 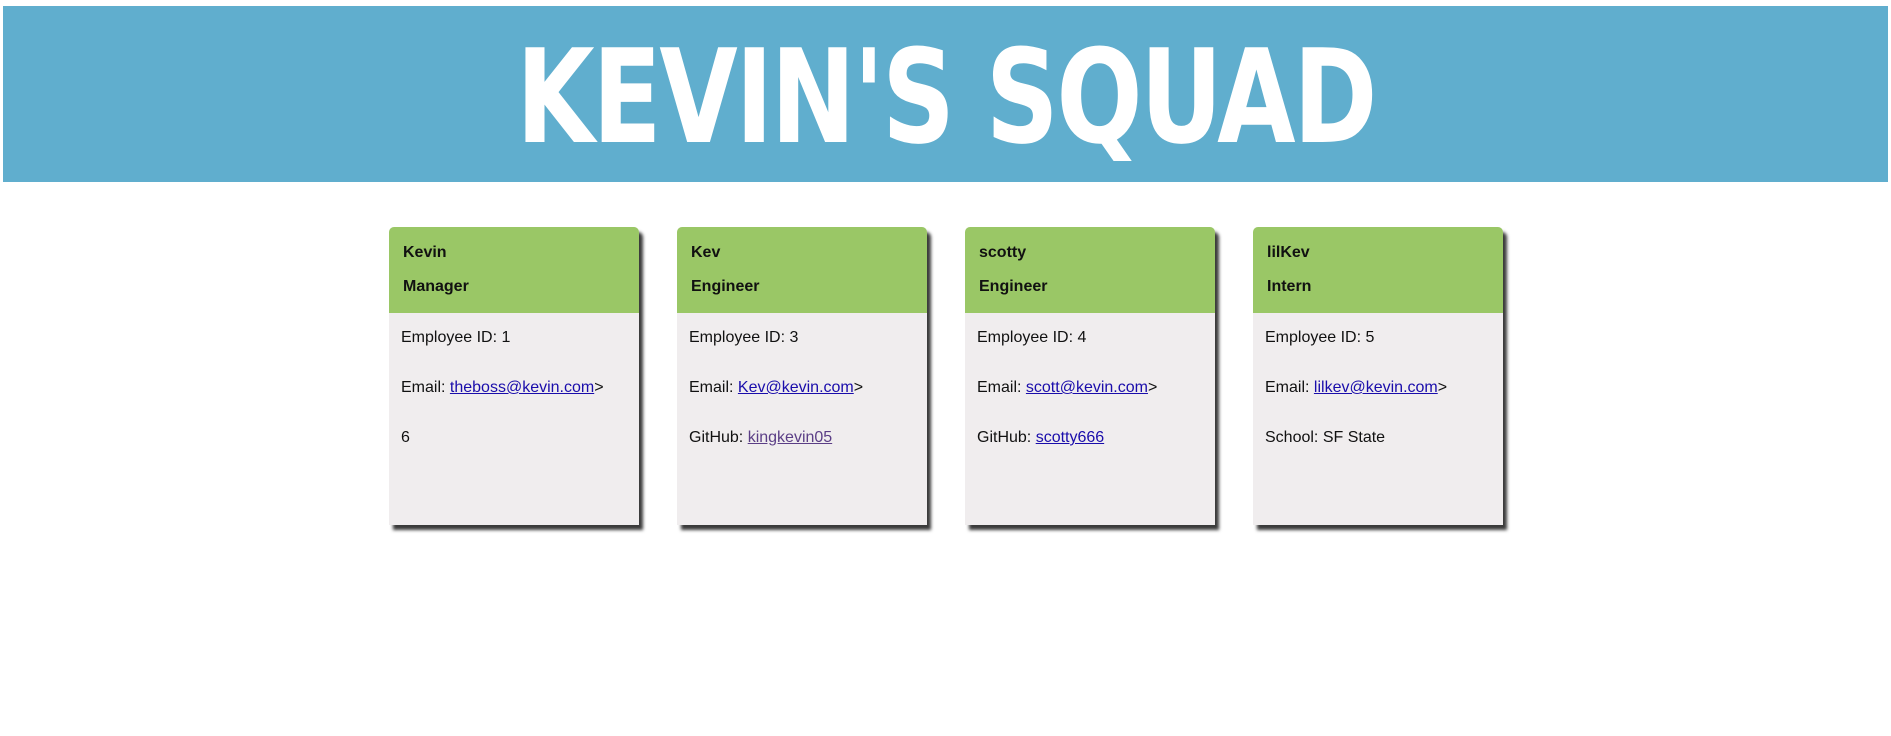 I want to click on card-header: Kevin Manager, so click(x=514, y=270).